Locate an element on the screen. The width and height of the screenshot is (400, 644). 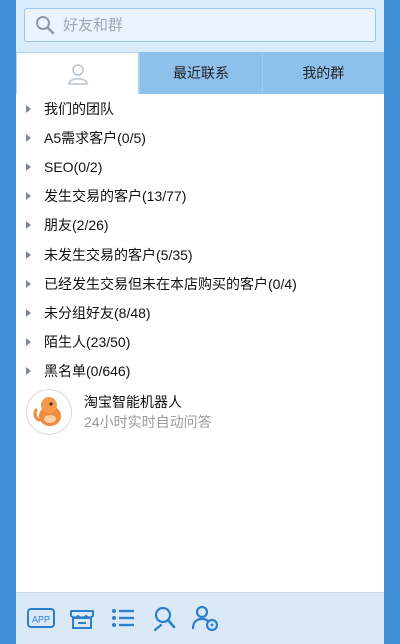
search-box is located at coordinates (200, 25).